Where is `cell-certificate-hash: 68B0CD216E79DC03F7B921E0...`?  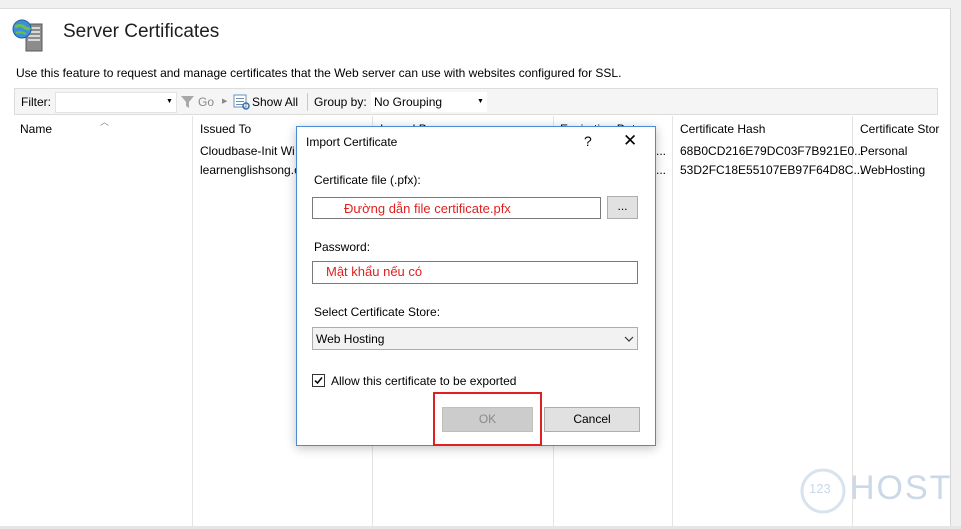
cell-certificate-hash: 68B0CD216E79DC03F7B921E0... is located at coordinates (772, 151).